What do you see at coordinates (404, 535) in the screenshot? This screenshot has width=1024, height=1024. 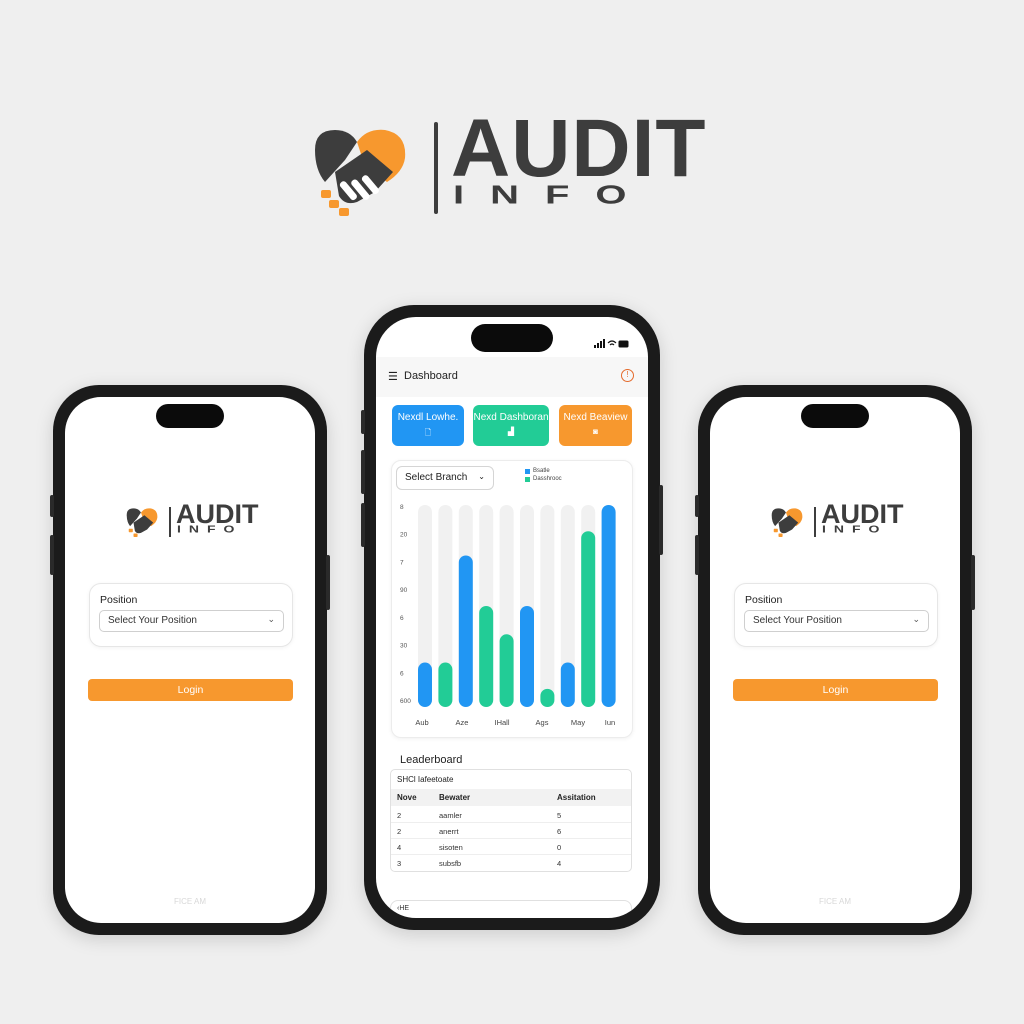 I see `y-tick-label: 20` at bounding box center [404, 535].